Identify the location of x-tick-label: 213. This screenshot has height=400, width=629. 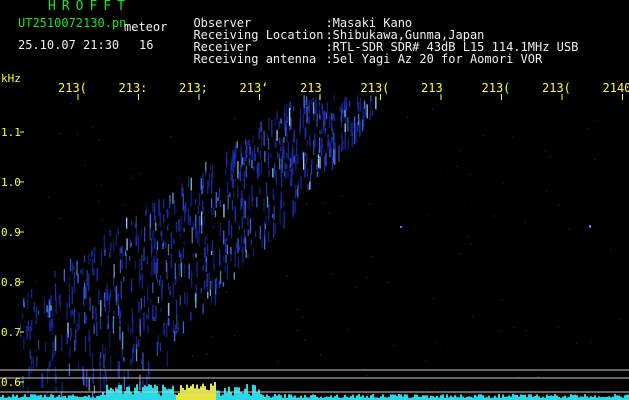
(432, 88).